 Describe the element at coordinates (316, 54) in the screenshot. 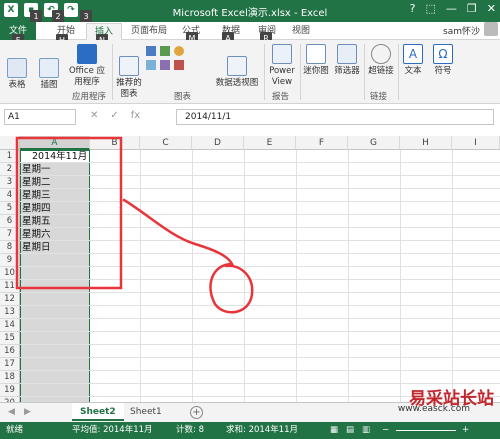

I see `sparkline-icon` at that location.